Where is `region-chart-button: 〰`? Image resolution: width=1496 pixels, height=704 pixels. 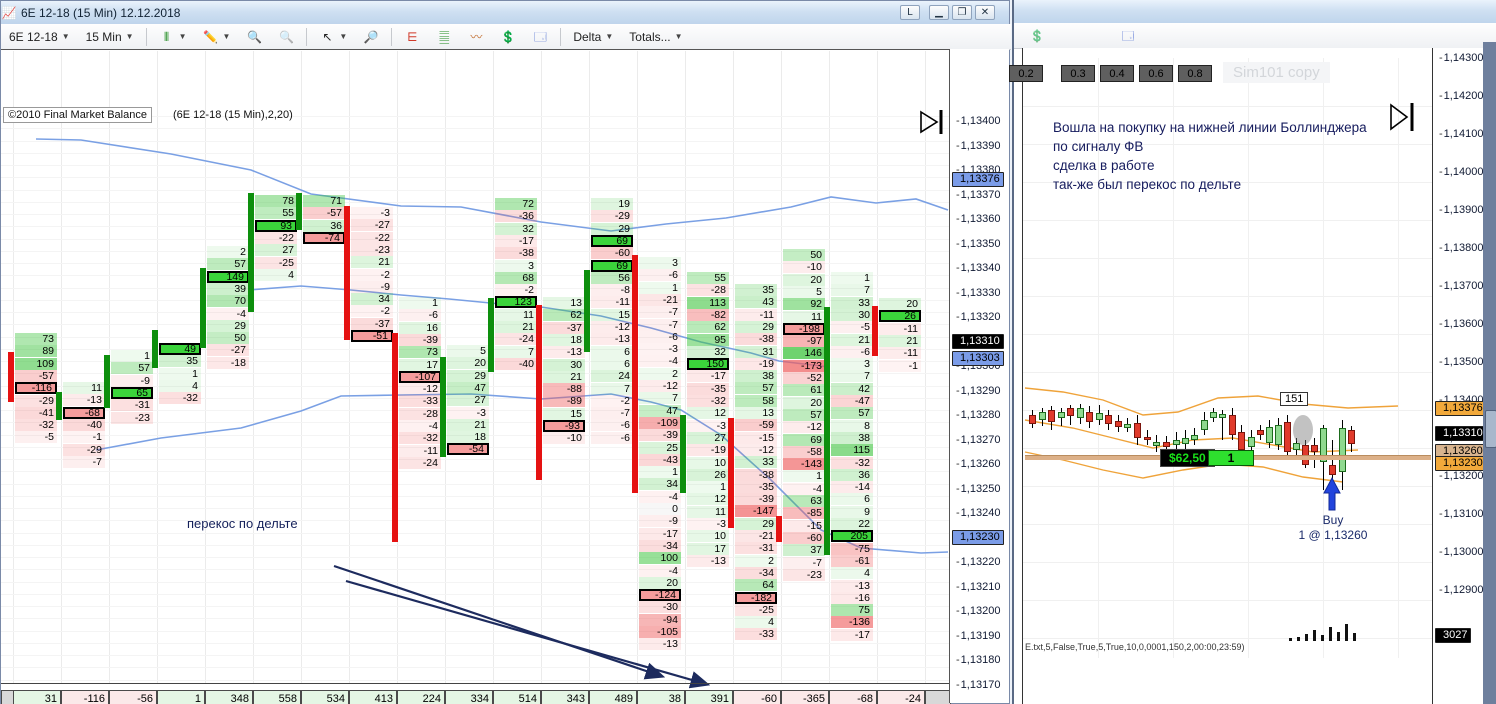 region-chart-button: 〰 is located at coordinates (476, 37).